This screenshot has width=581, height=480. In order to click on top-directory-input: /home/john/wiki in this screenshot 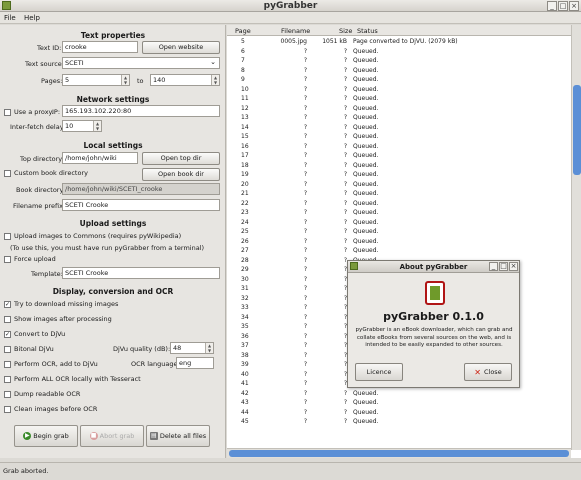, I will do `click(100, 158)`.